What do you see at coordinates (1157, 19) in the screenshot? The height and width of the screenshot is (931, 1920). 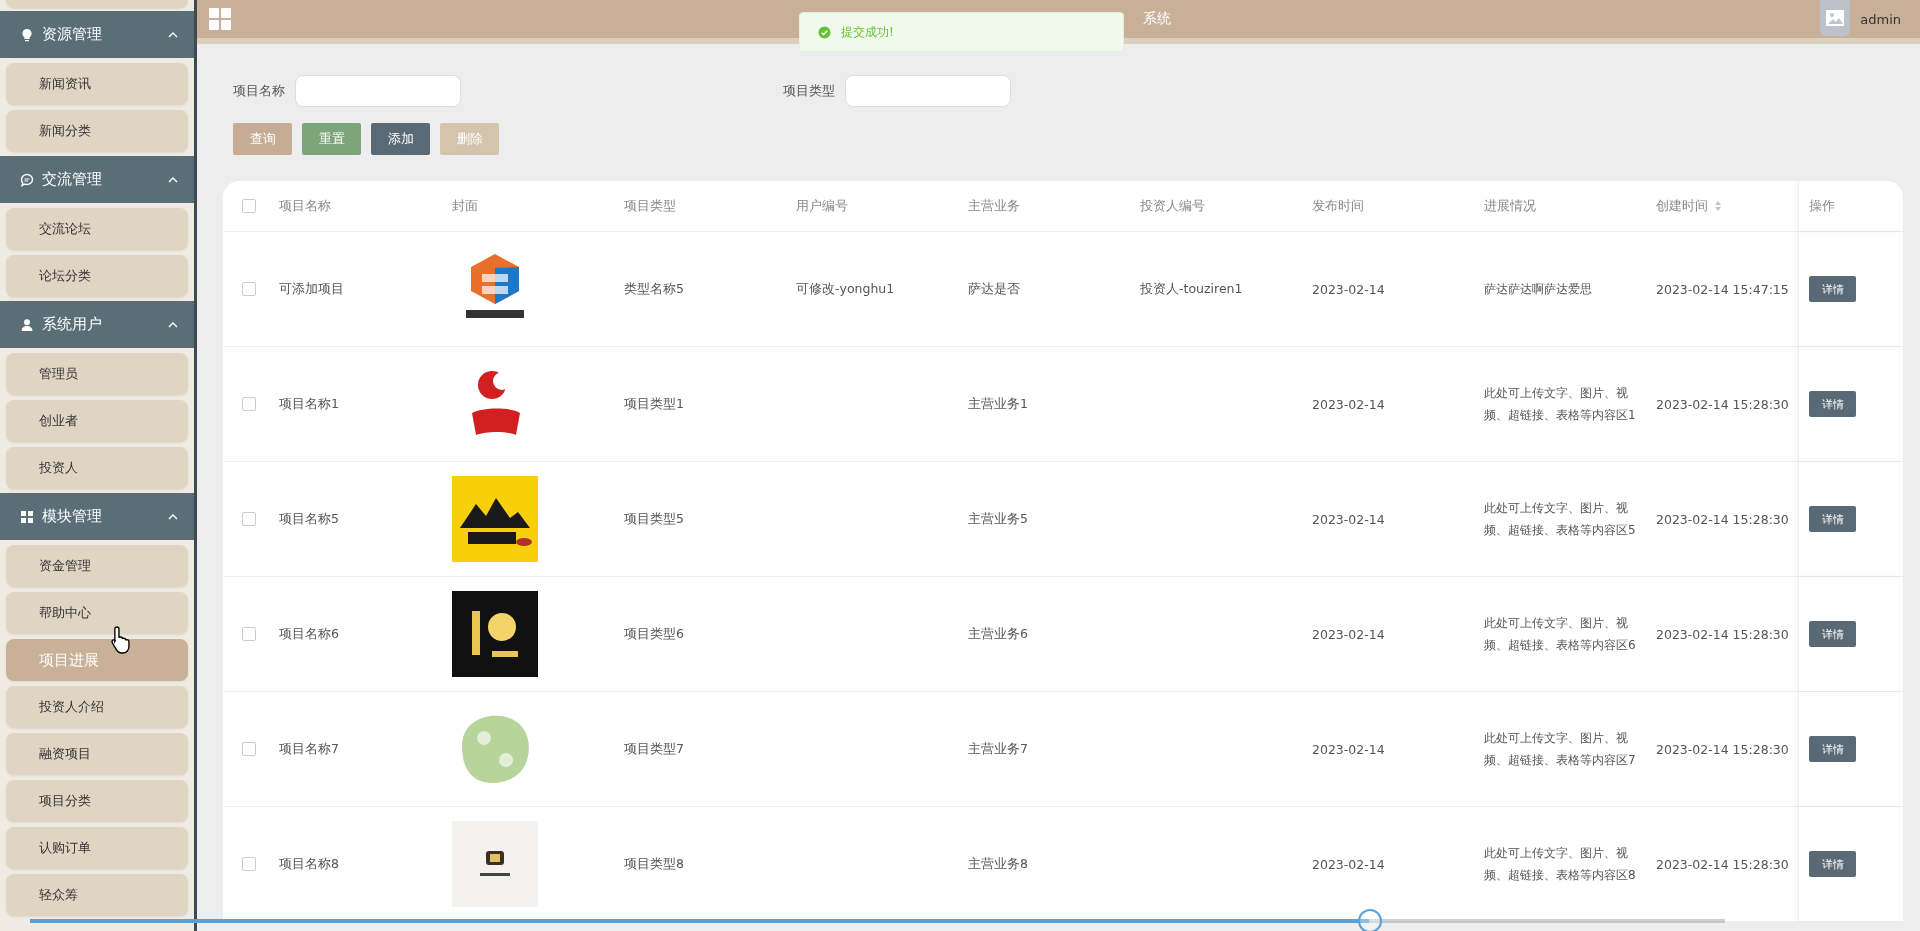 I see `app-title: 系统` at bounding box center [1157, 19].